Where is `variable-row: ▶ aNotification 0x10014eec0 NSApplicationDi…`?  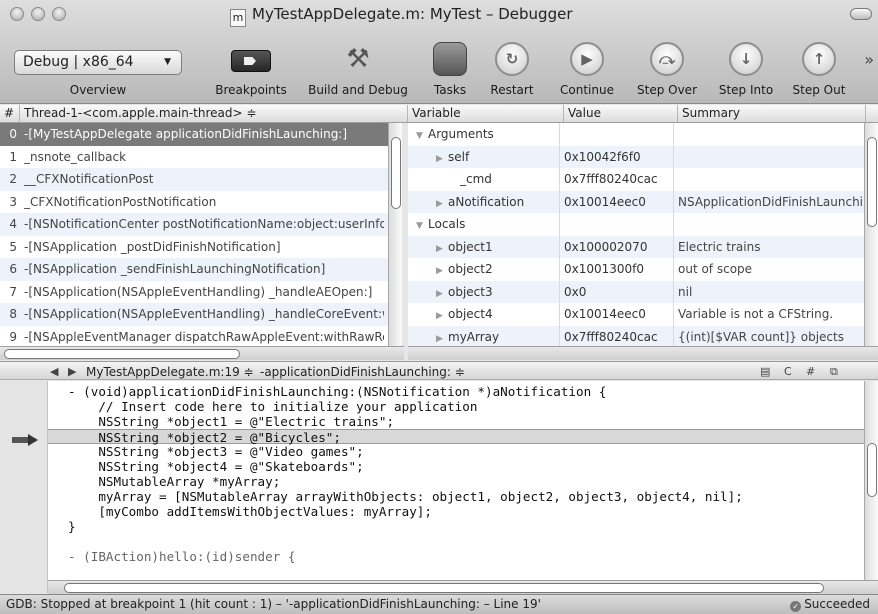 variable-row: ▶ aNotification 0x10014eec0 NSApplicationDi… is located at coordinates (636, 202).